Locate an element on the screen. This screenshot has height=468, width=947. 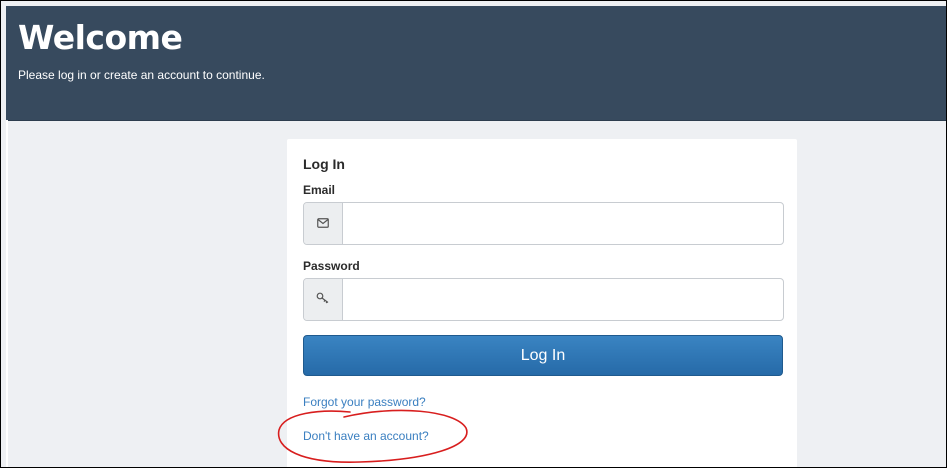
log-in-button: Log In is located at coordinates (543, 355).